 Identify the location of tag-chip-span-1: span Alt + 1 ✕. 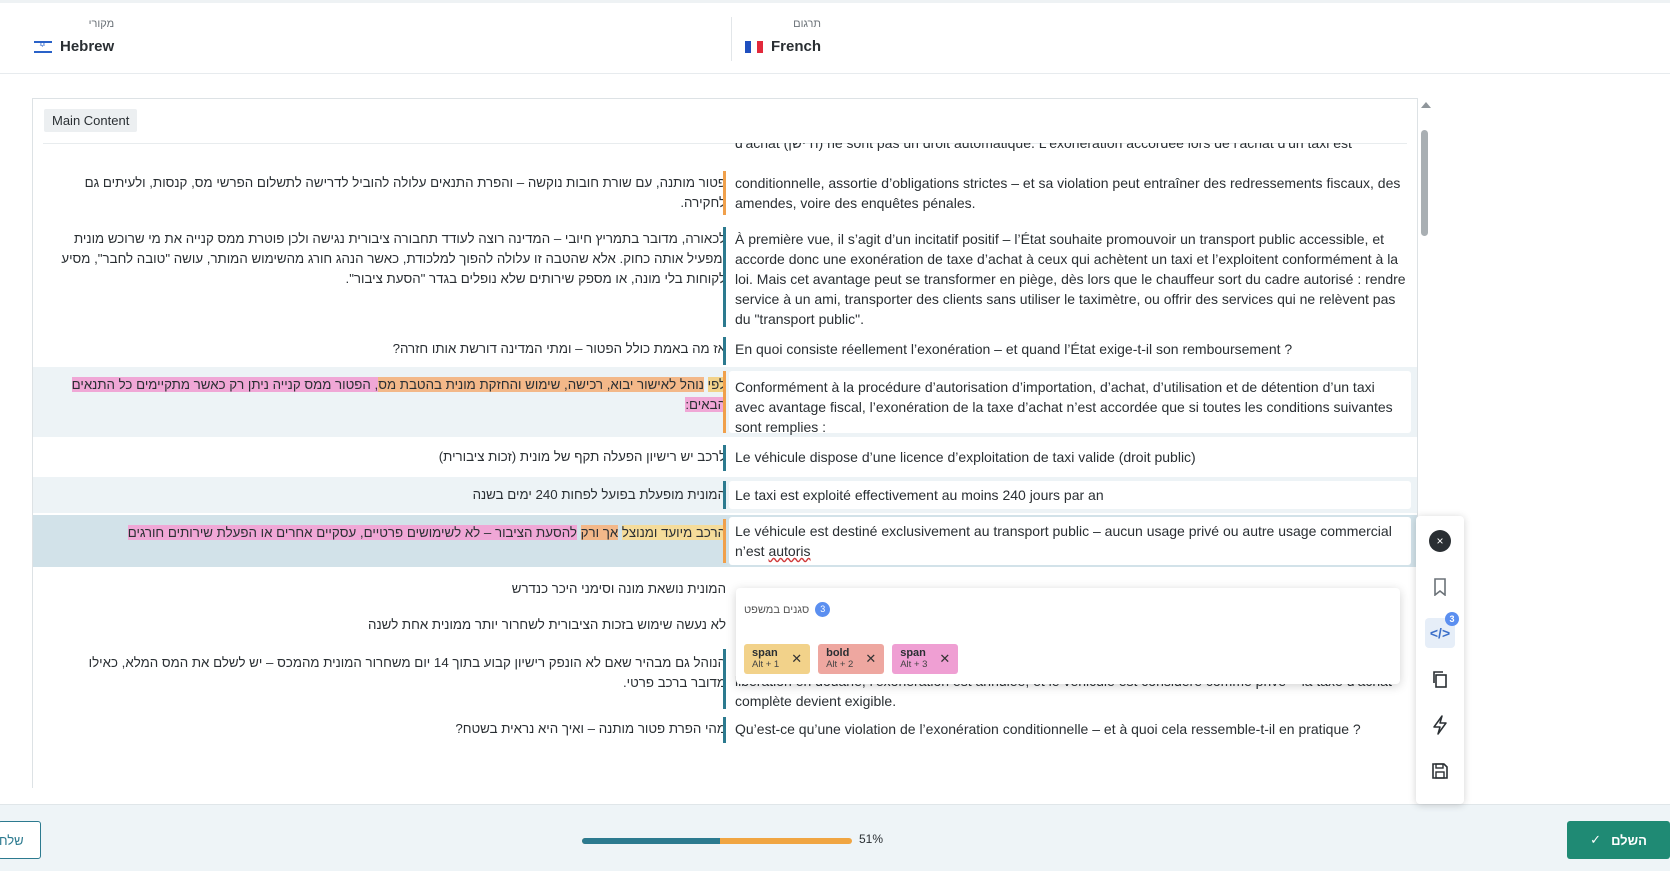
(777, 659).